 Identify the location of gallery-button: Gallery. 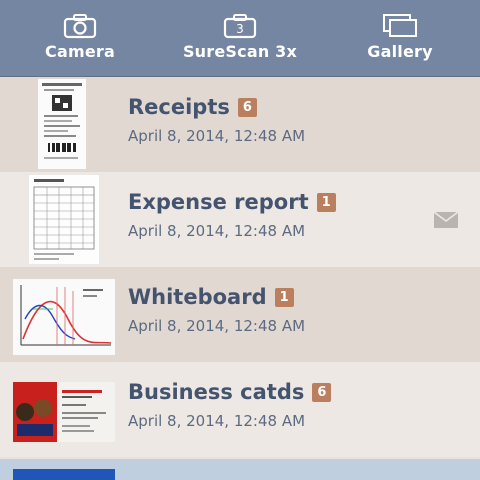
(400, 38).